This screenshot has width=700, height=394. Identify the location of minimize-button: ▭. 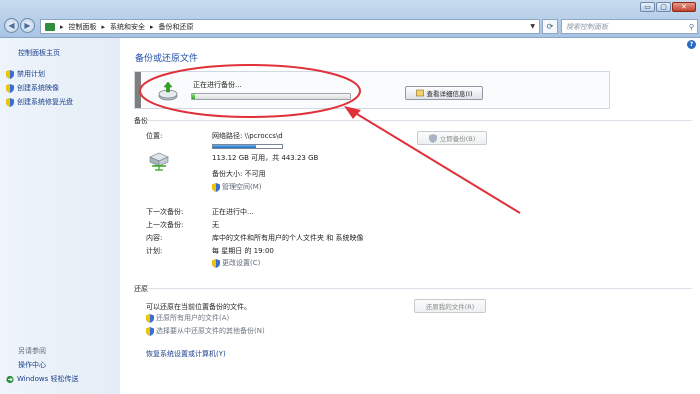
(647, 7).